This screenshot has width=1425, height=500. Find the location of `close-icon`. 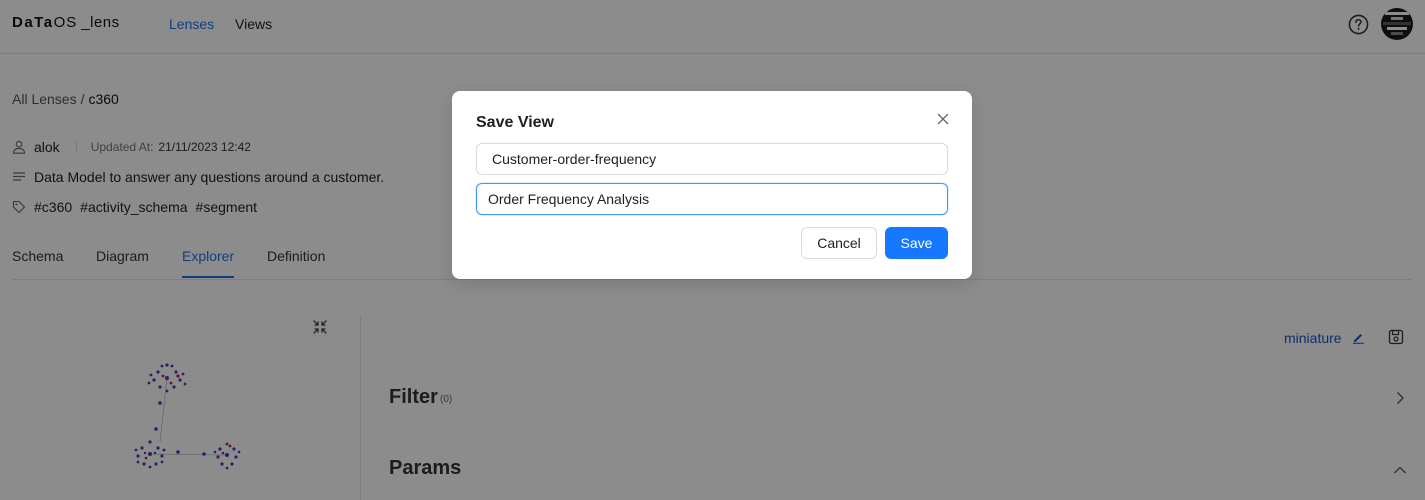

close-icon is located at coordinates (943, 119).